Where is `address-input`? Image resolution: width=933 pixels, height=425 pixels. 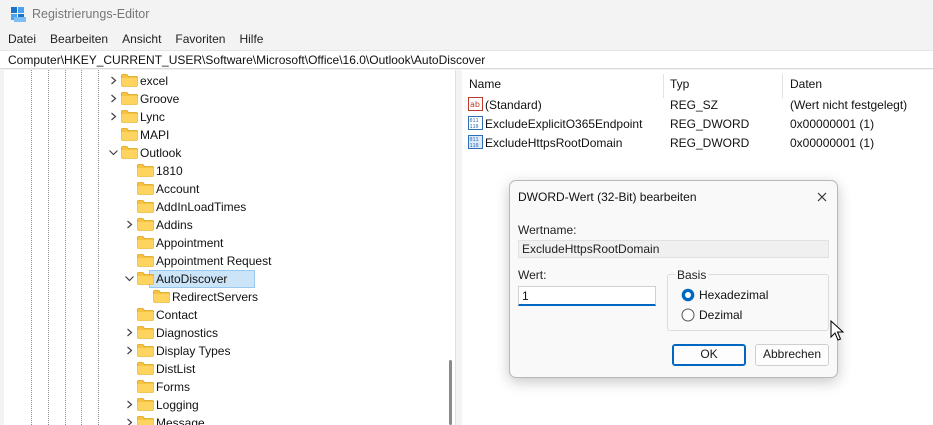
address-input is located at coordinates (466, 60).